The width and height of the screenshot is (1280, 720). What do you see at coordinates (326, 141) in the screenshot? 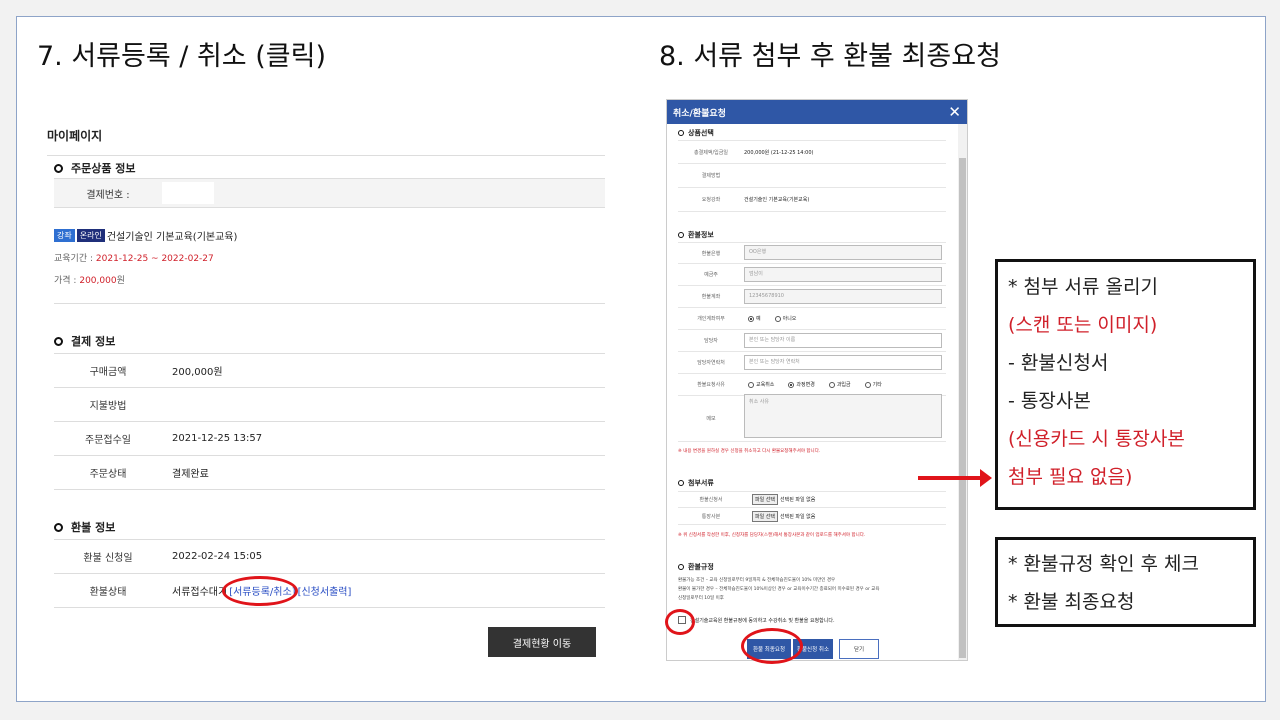
I see `mypage-heading: 마이페이지` at bounding box center [326, 141].